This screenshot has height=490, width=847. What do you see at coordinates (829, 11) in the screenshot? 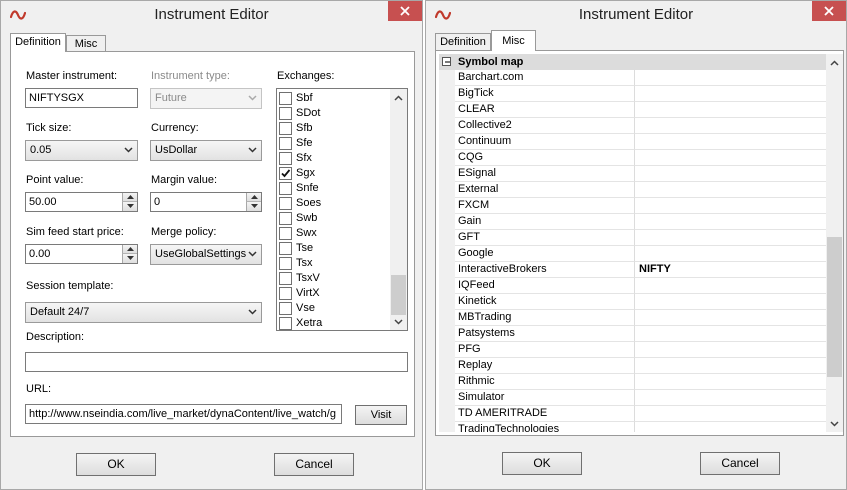
I see `close-button` at bounding box center [829, 11].